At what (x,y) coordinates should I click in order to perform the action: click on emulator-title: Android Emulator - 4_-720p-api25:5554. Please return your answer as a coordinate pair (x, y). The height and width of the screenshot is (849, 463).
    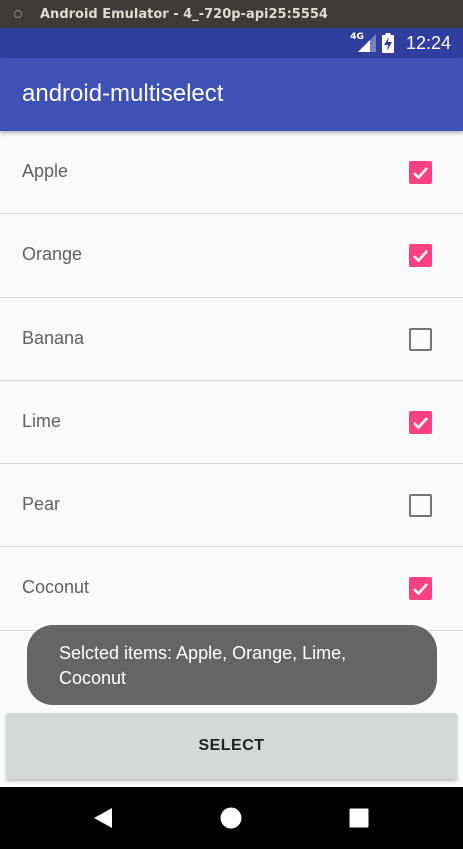
    Looking at the image, I should click on (184, 14).